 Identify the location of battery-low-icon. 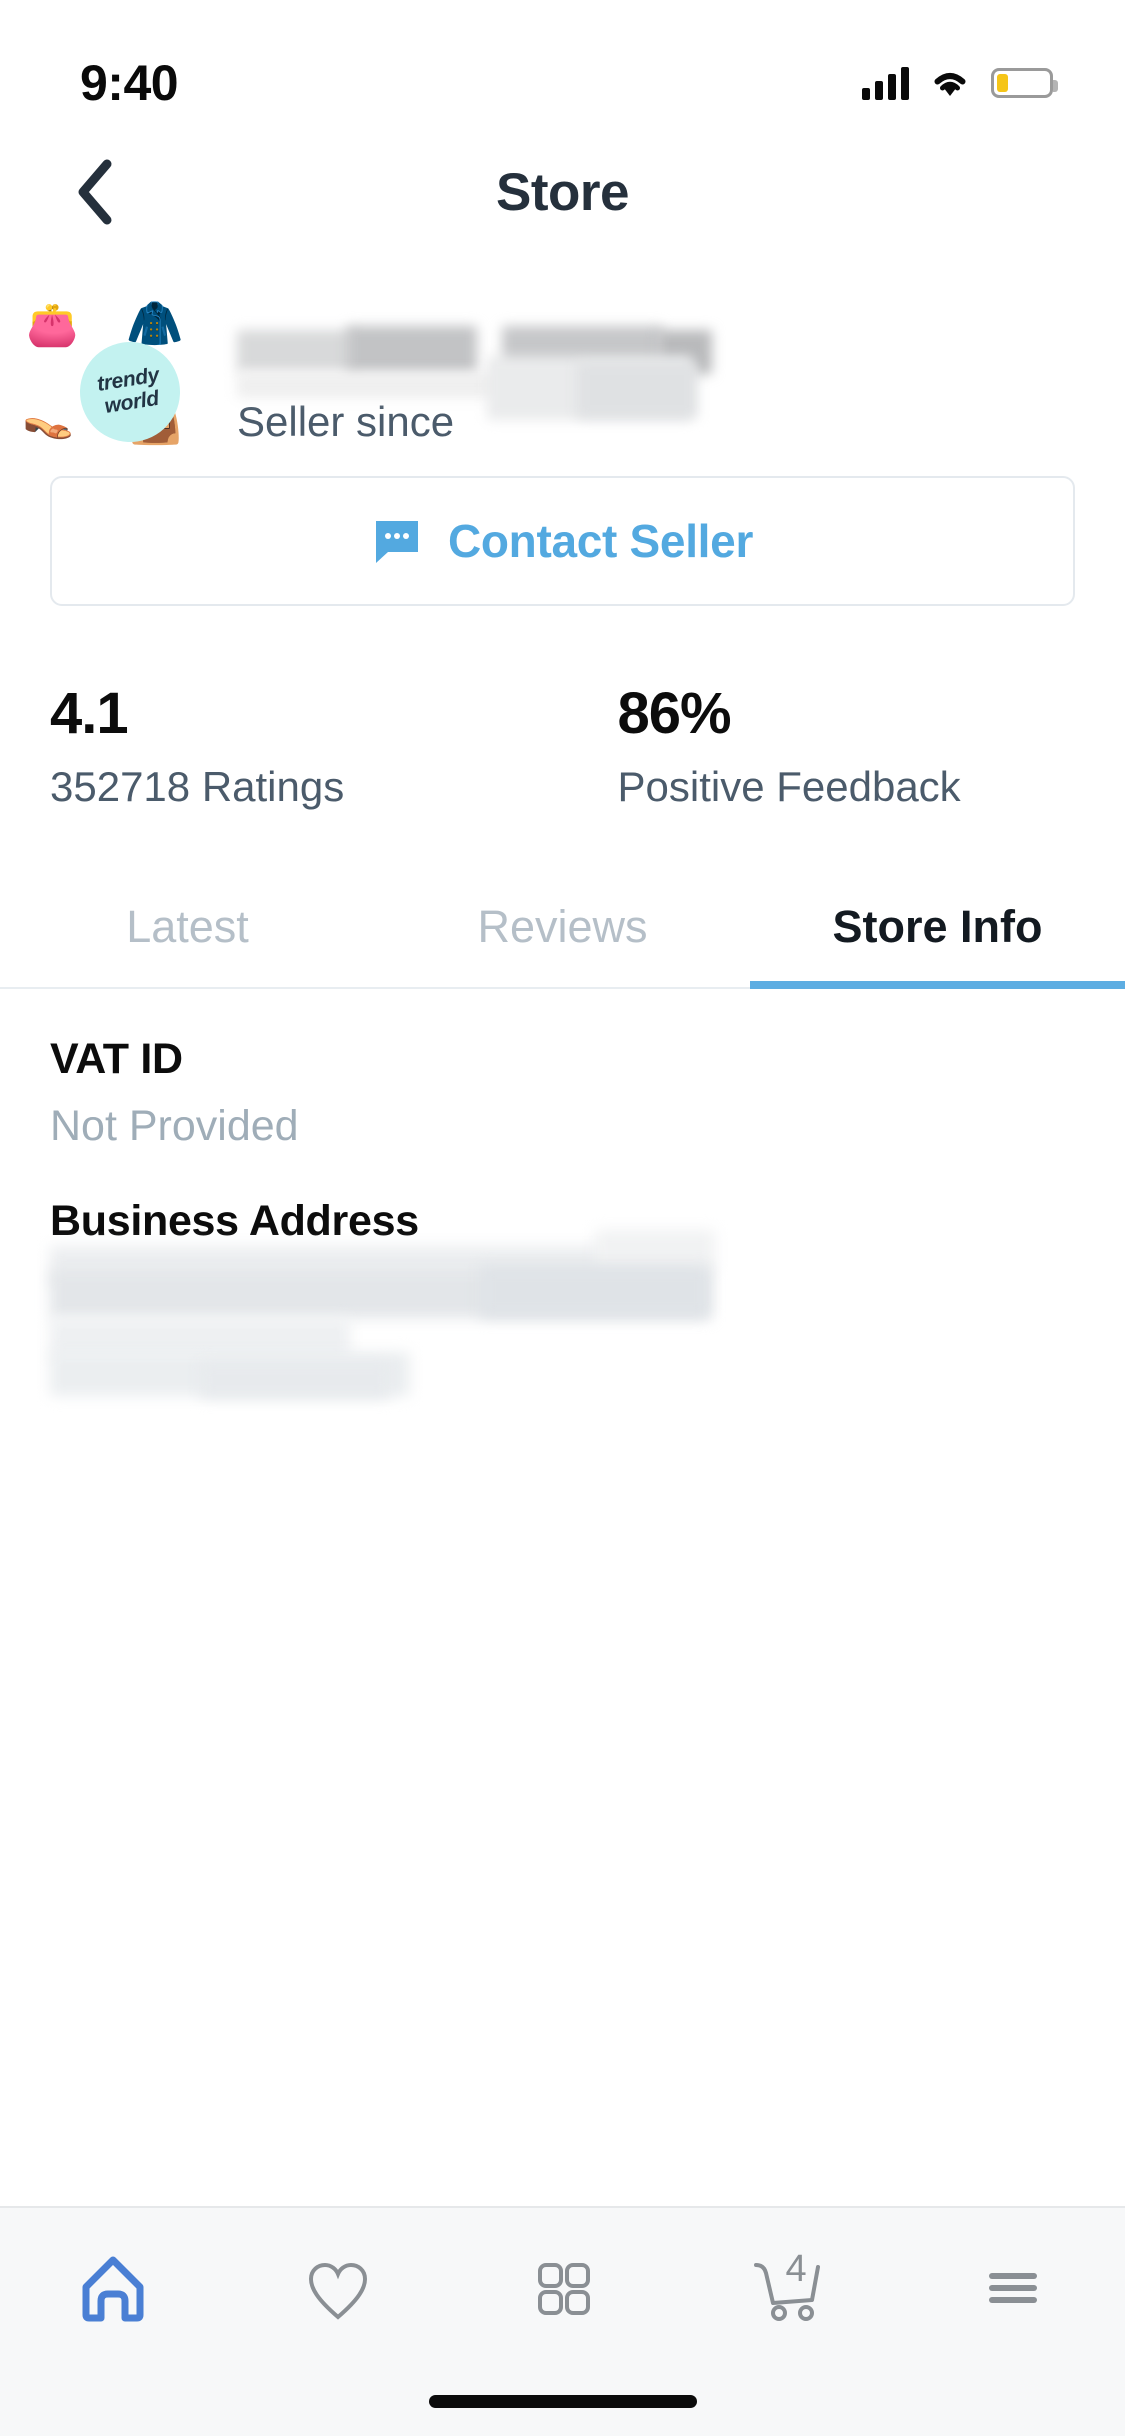
(1024, 83).